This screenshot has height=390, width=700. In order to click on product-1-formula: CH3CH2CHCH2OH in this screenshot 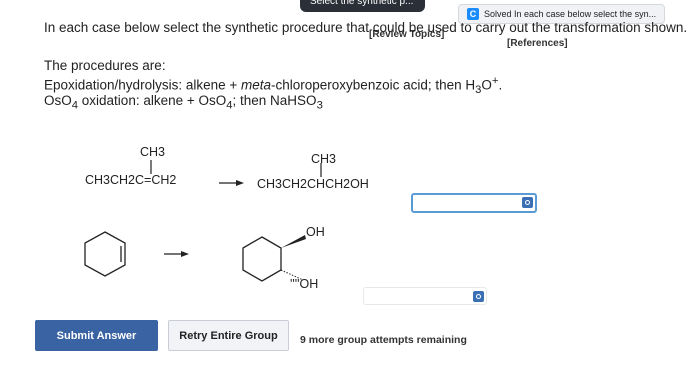, I will do `click(313, 184)`.